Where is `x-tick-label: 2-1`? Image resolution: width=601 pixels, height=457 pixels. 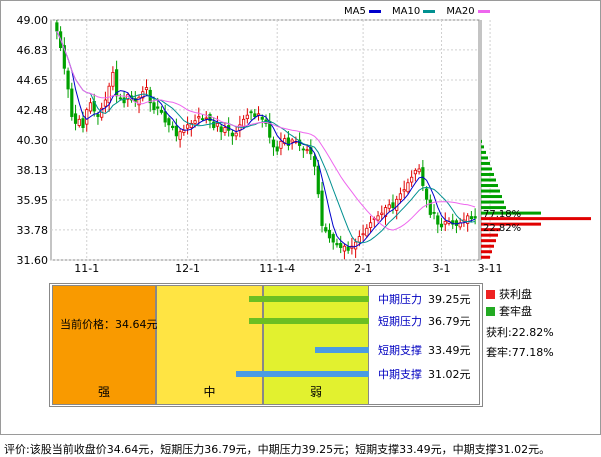
x-tick-label: 2-1 is located at coordinates (363, 268).